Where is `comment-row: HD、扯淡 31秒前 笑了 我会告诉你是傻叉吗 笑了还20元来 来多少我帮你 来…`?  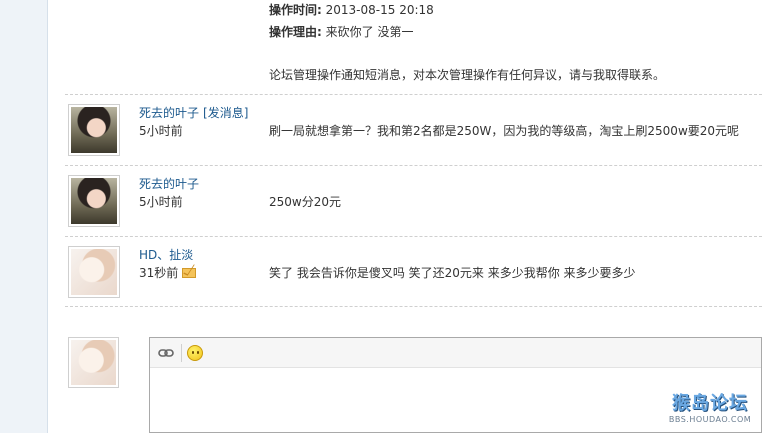 comment-row: HD、扯淡 31秒前 笑了 我会告诉你是傻叉吗 笑了还20元来 来多少我帮你 来… is located at coordinates (413, 271).